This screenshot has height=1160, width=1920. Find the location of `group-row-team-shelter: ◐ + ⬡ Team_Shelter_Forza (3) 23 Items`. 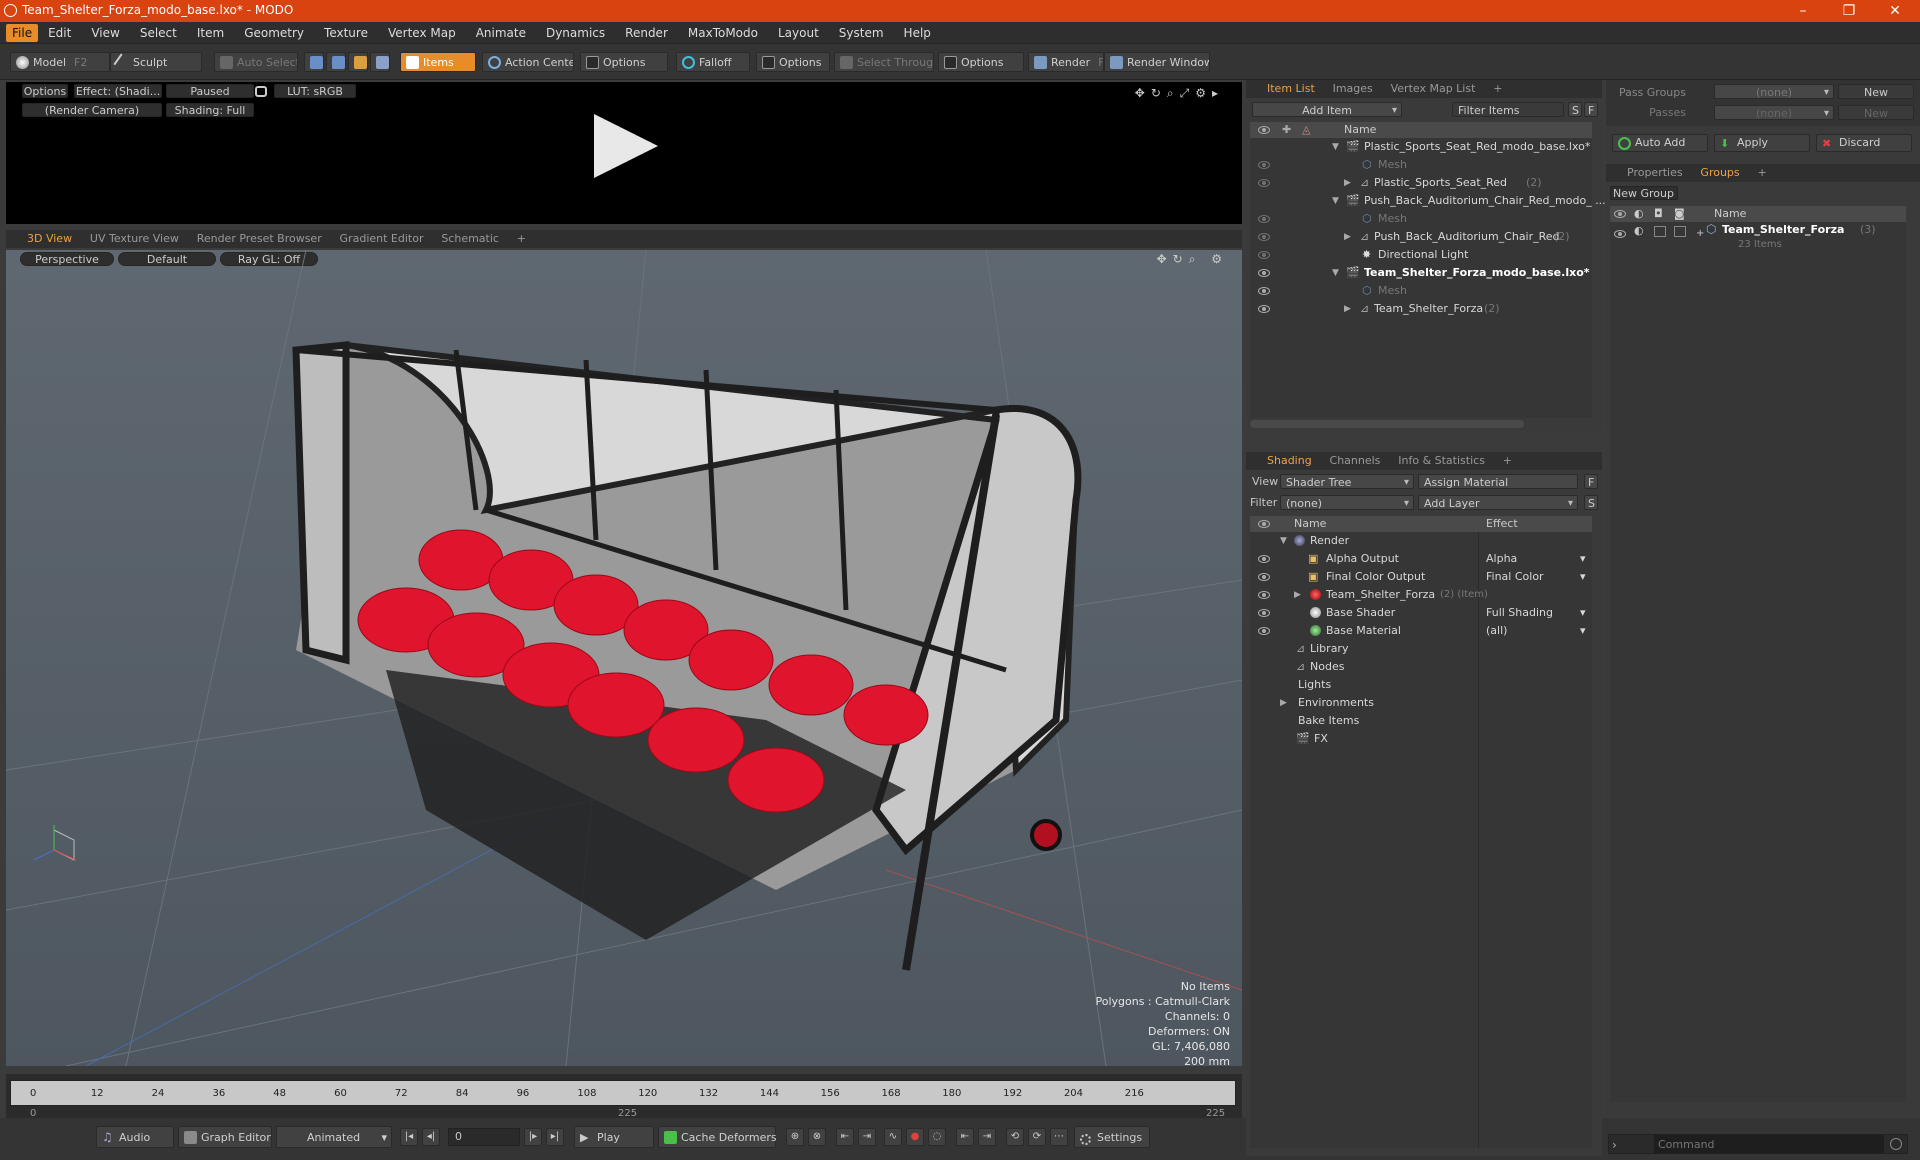

group-row-team-shelter: ◐ + ⬡ Team_Shelter_Forza (3) 23 Items is located at coordinates (1758, 240).